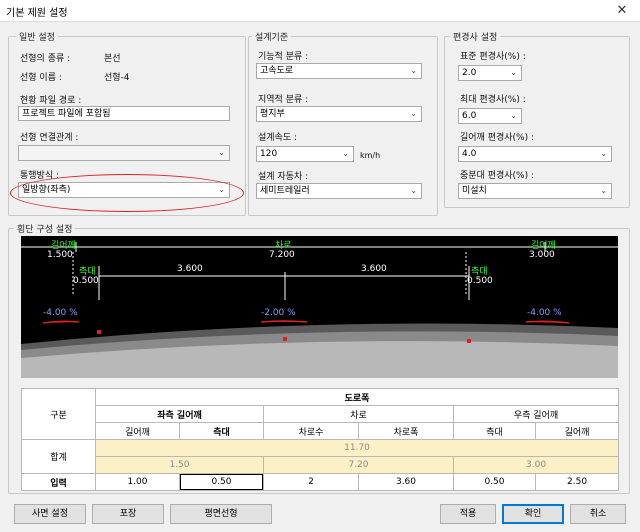 The width and height of the screenshot is (640, 532). I want to click on alignment-name-label: 선형 이름 :, so click(41, 78).